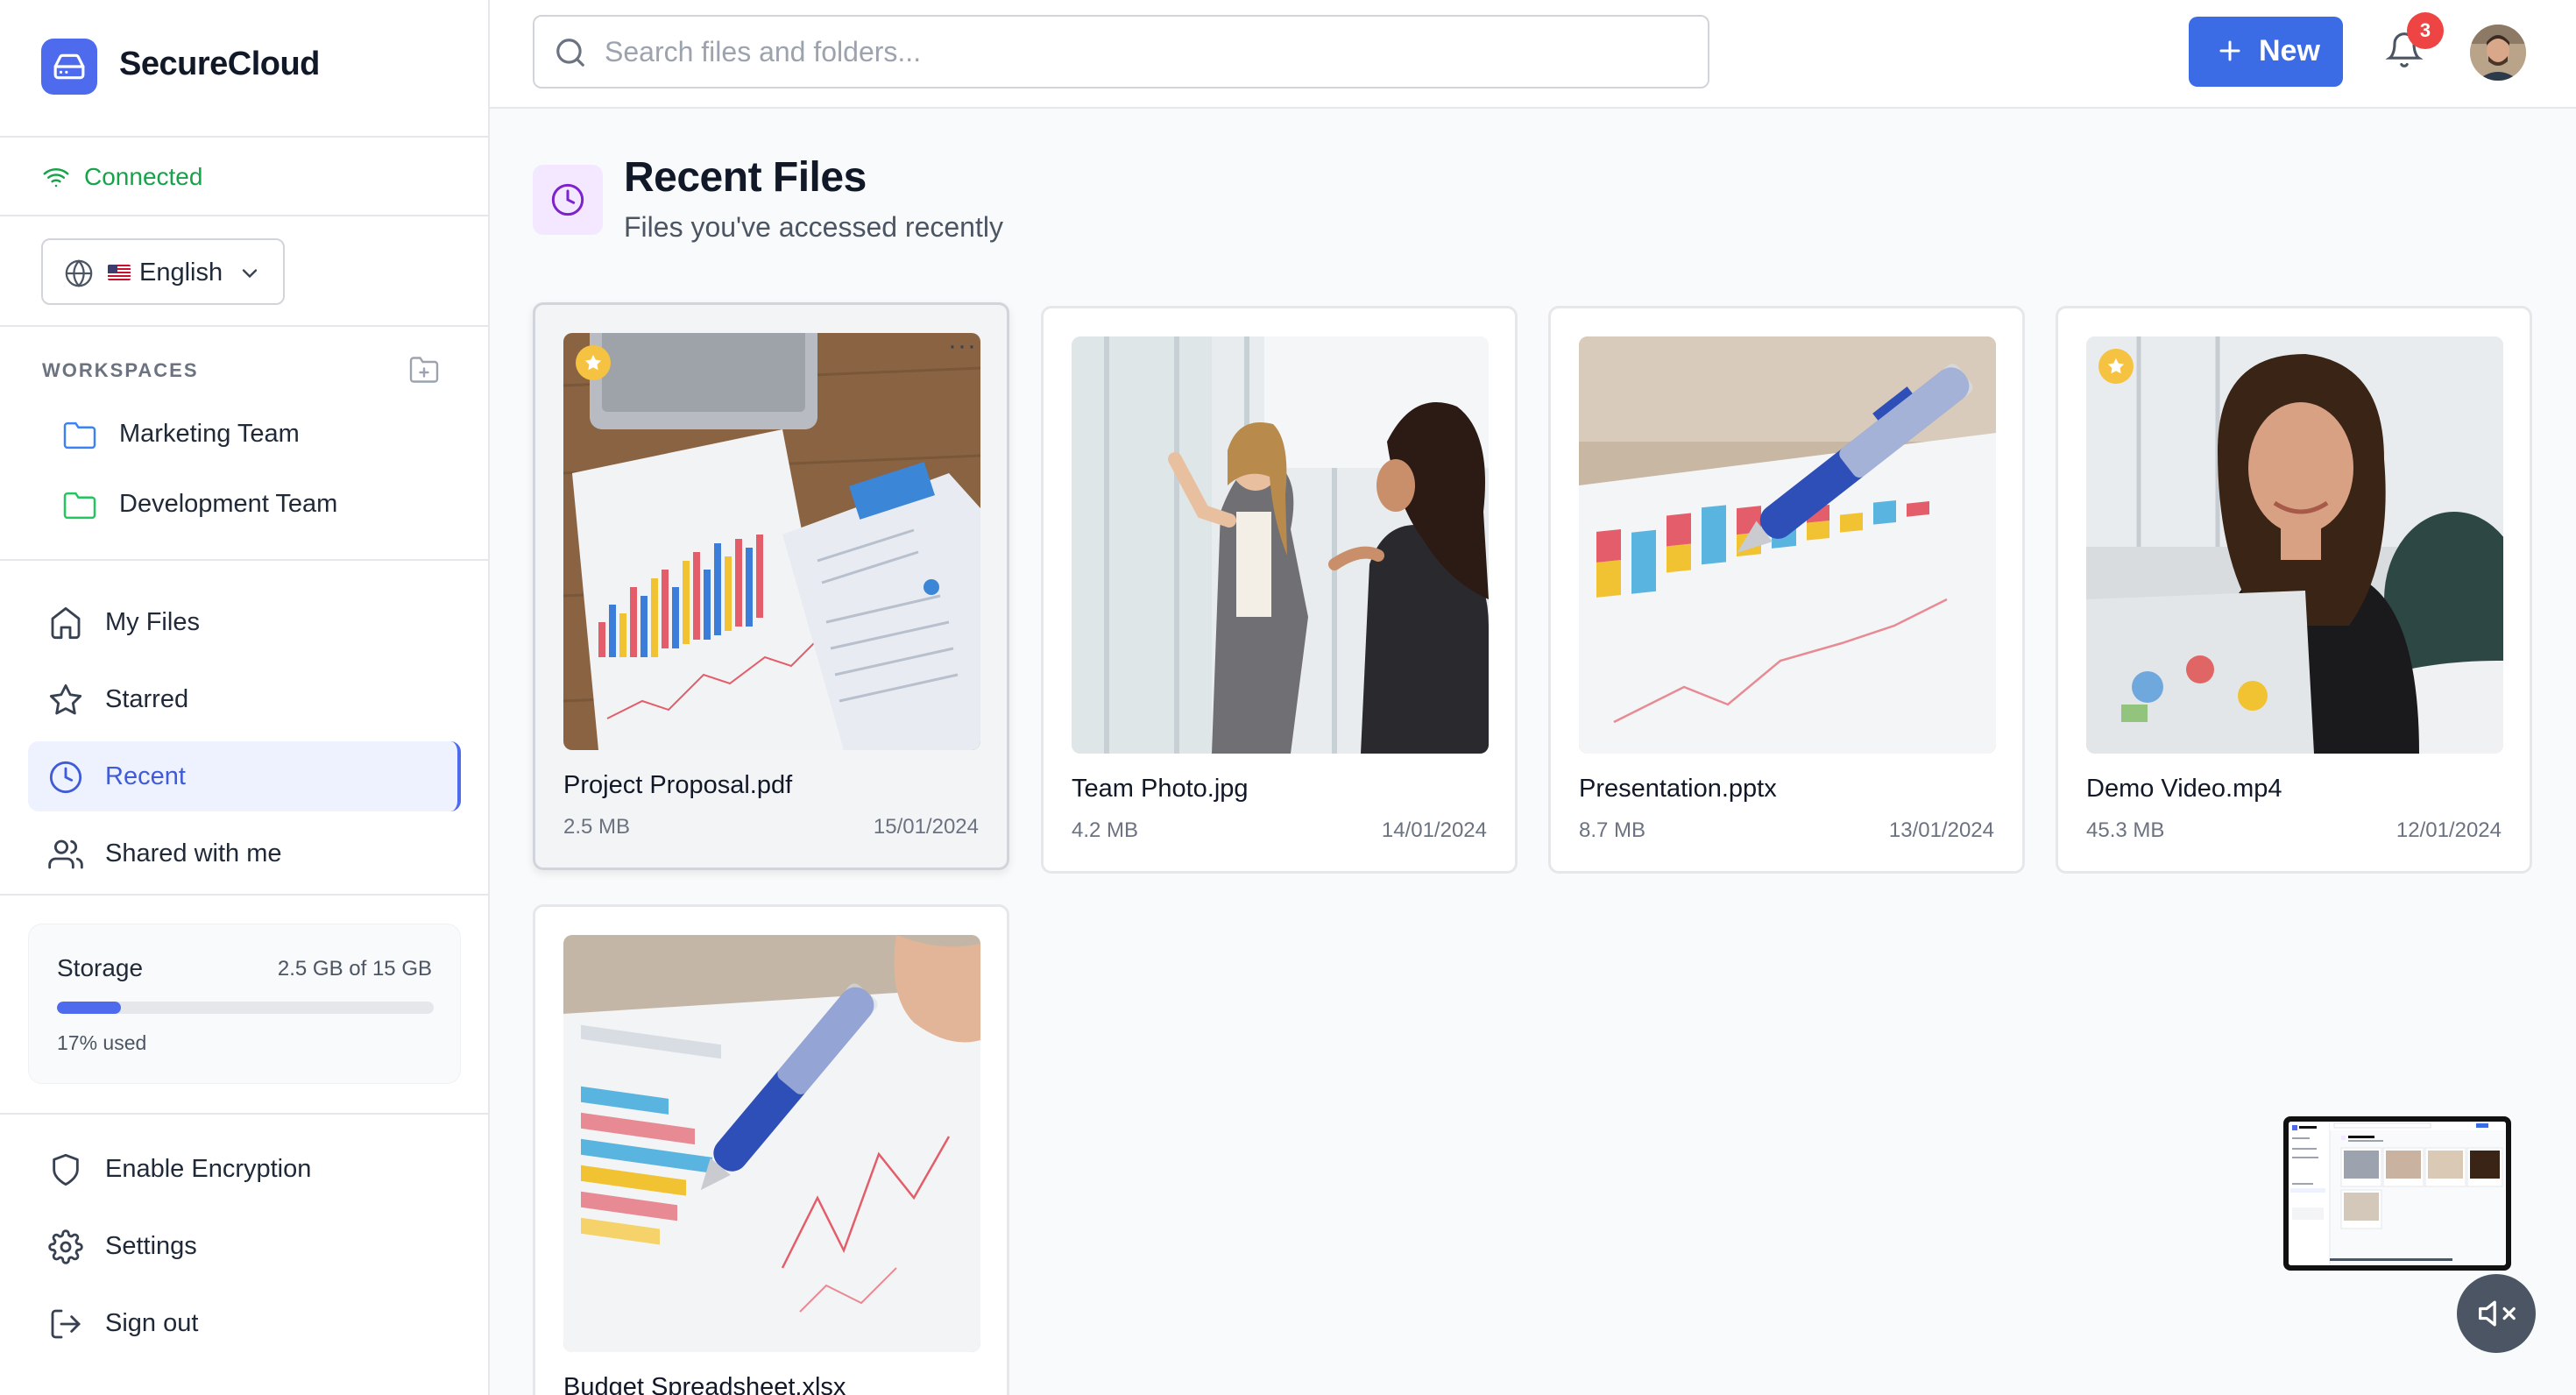 Image resolution: width=2576 pixels, height=1395 pixels. What do you see at coordinates (424, 370) in the screenshot?
I see `folder-plus-icon` at bounding box center [424, 370].